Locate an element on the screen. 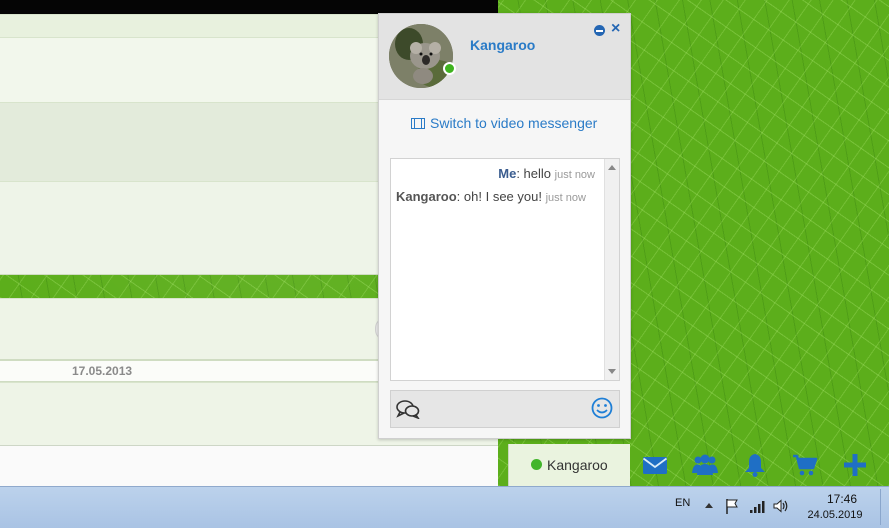 The height and width of the screenshot is (528, 889). message-sender: Kangaroo is located at coordinates (426, 196).